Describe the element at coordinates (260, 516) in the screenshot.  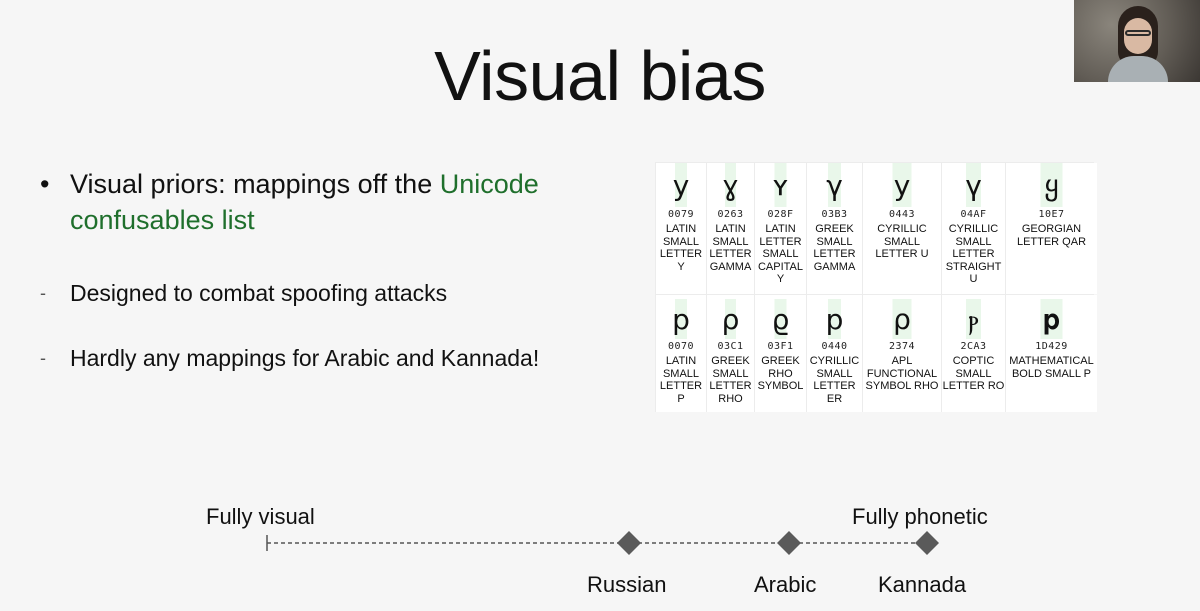
I see `scale-left-label: Fully visual` at that location.